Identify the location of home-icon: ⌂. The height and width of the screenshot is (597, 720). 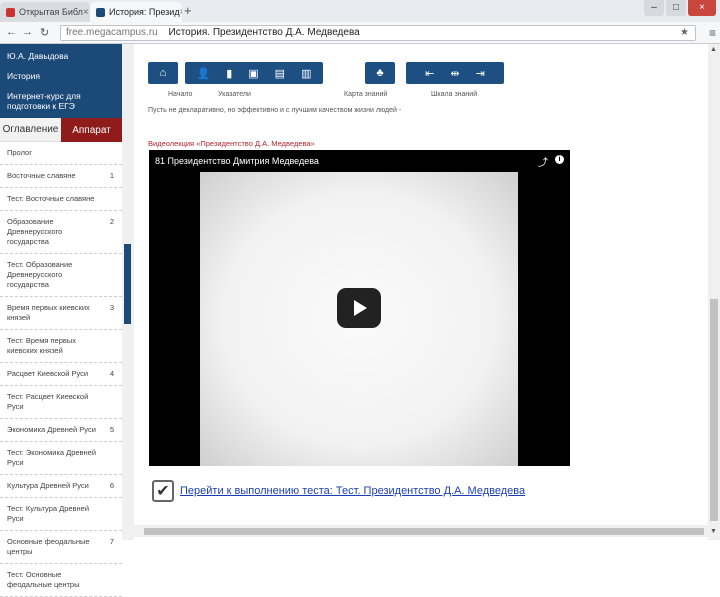
(163, 73).